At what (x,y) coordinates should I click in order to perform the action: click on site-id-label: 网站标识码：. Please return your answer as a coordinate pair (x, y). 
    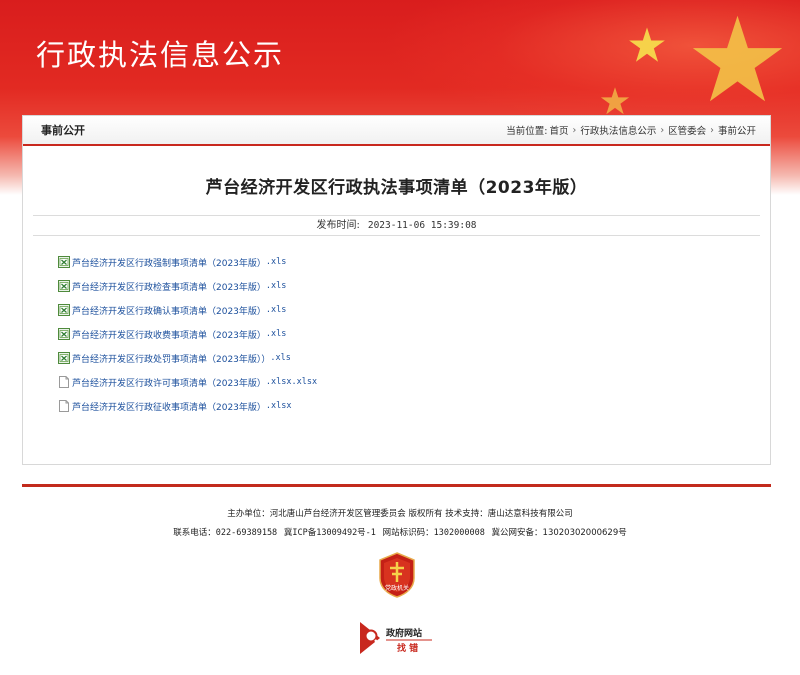
    Looking at the image, I should click on (408, 533).